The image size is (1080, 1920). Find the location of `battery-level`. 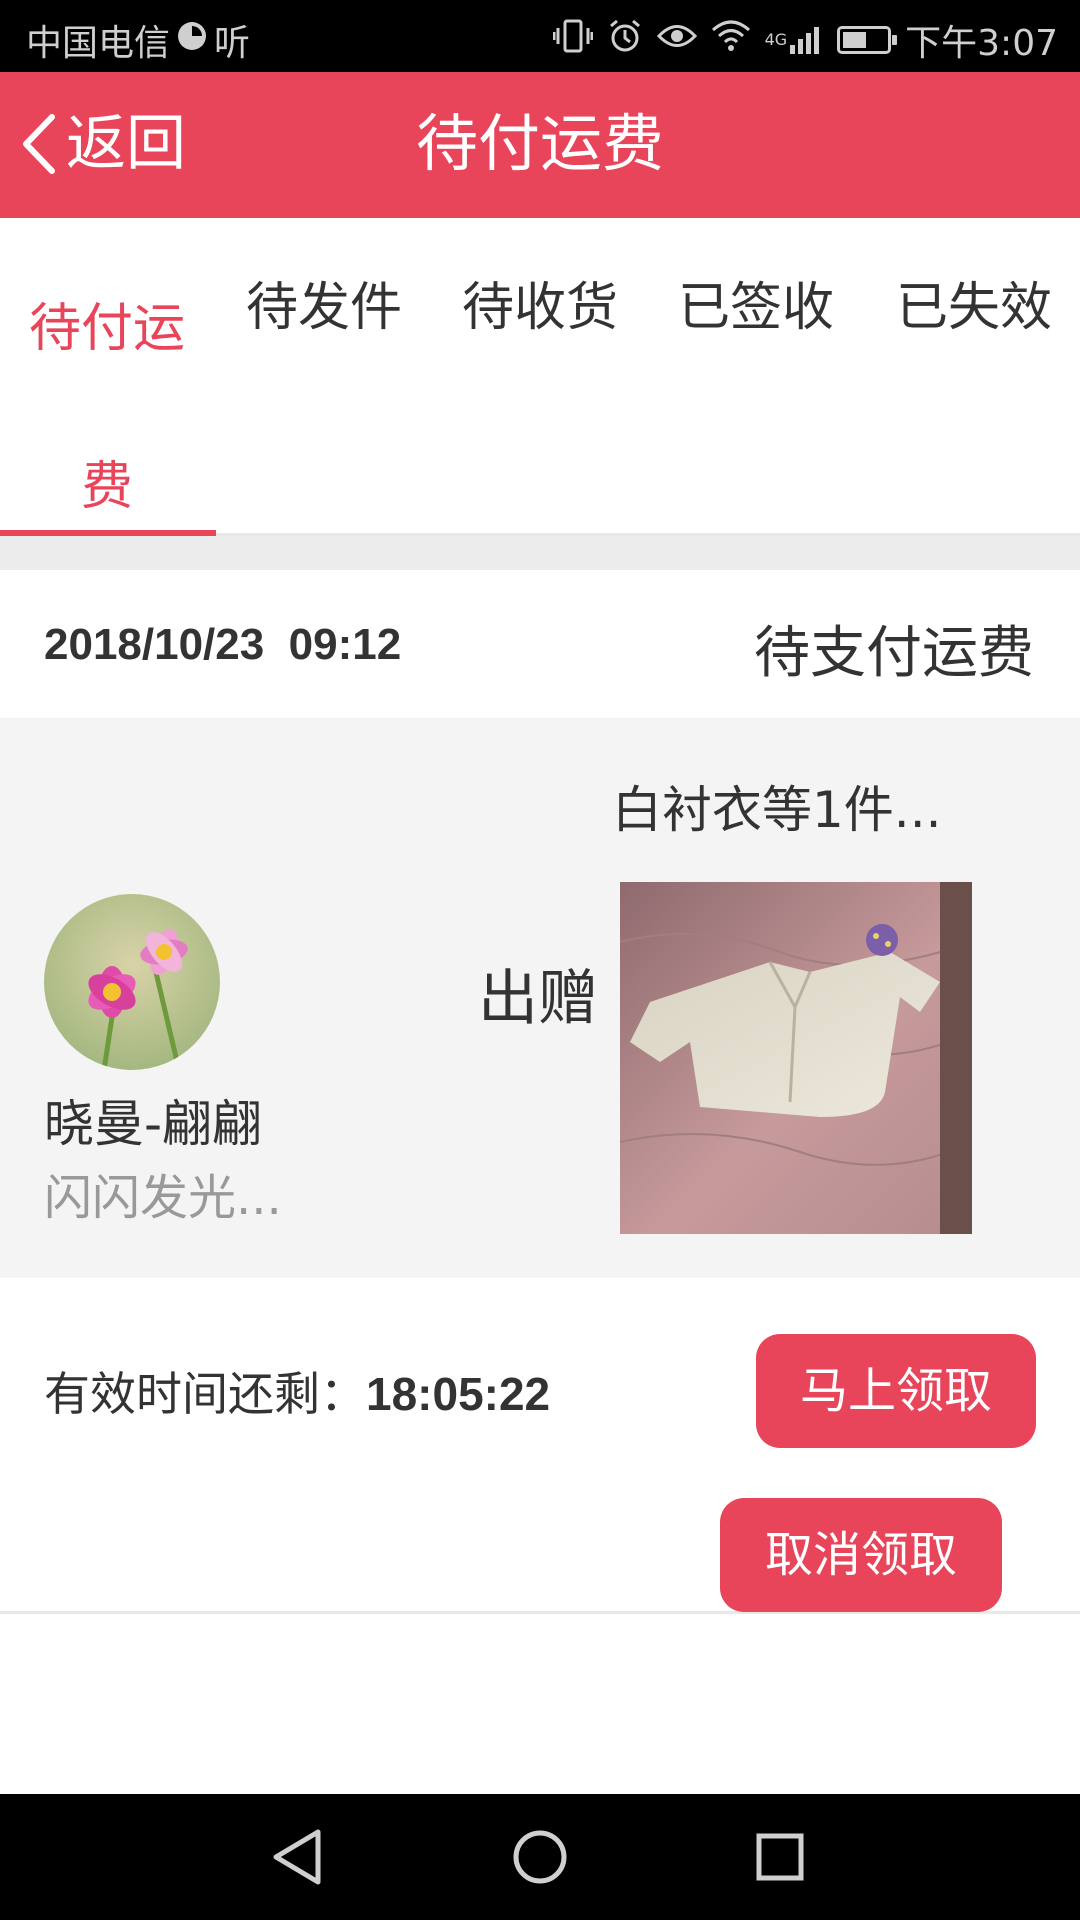

battery-level is located at coordinates (855, 40).